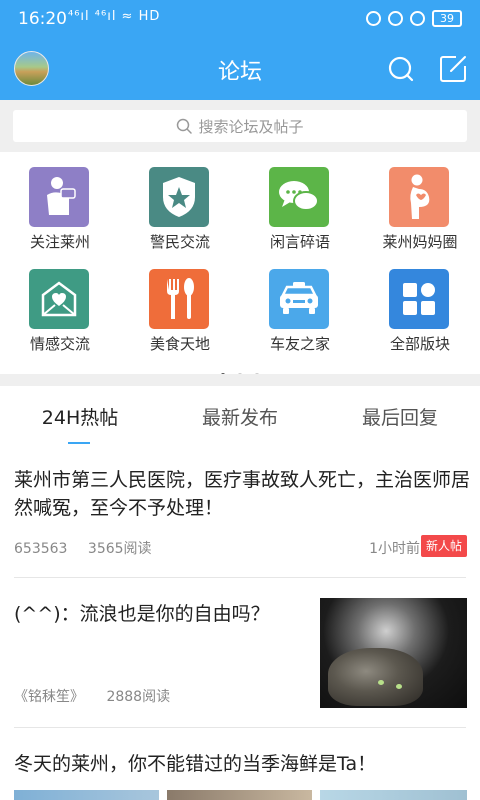 The height and width of the screenshot is (800, 480). Describe the element at coordinates (400, 416) in the screenshot. I see `tab-last-reply: 最后回复` at that location.